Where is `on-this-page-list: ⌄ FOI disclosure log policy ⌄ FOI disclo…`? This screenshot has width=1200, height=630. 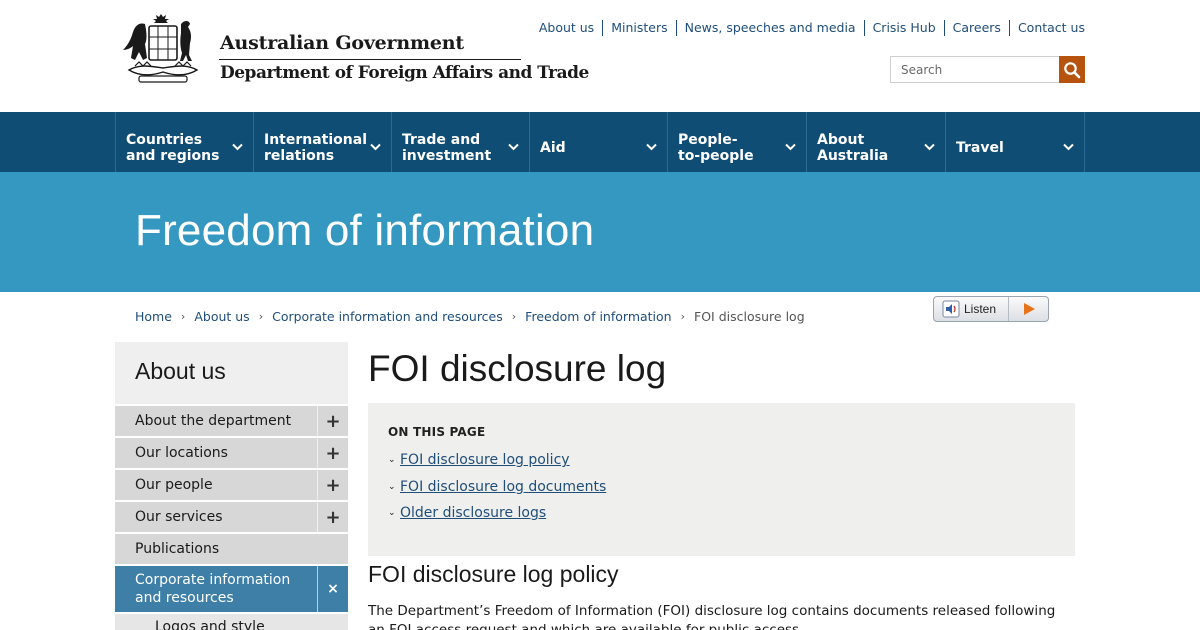 on-this-page-list: ⌄ FOI disclosure log policy ⌄ FOI disclo… is located at coordinates (721, 487).